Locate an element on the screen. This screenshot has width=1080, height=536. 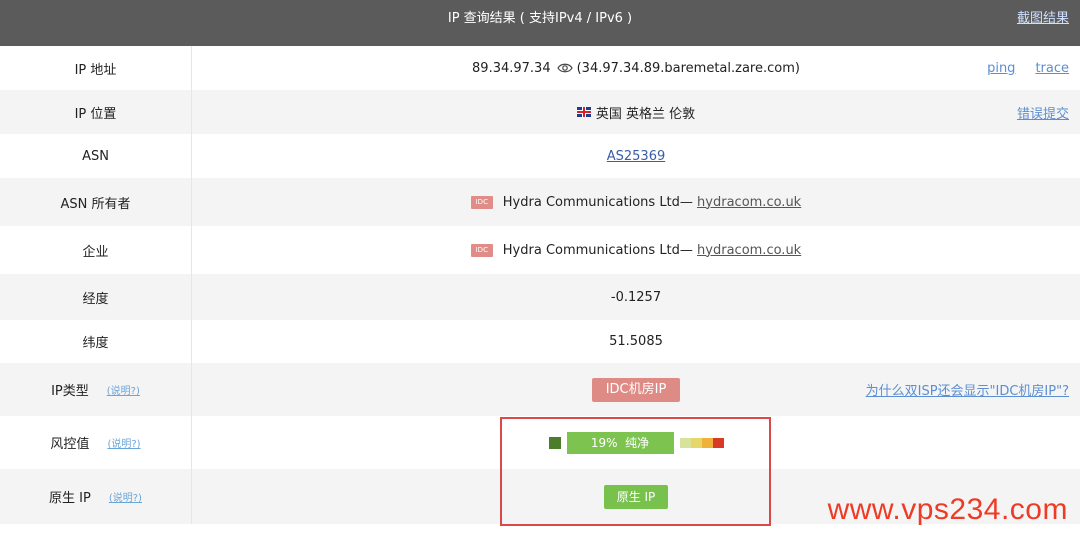
row-asn: ASN AS25369 is located at coordinates (540, 156).